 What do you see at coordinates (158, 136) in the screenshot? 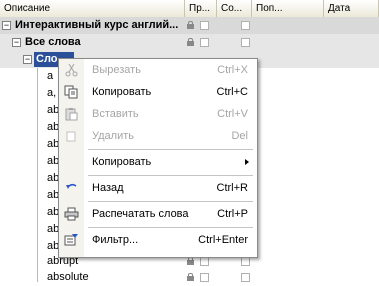
I see `menu-item-delete: Удалить Del` at bounding box center [158, 136].